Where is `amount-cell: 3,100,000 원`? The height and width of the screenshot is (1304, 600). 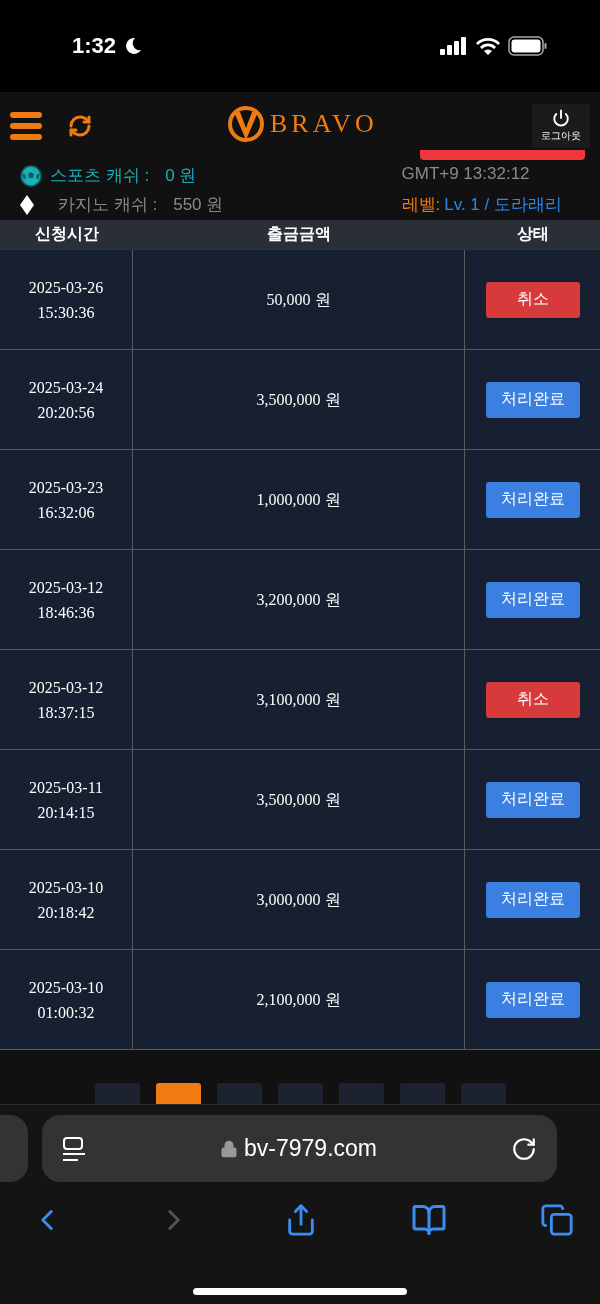
amount-cell: 3,100,000 원 is located at coordinates (299, 699).